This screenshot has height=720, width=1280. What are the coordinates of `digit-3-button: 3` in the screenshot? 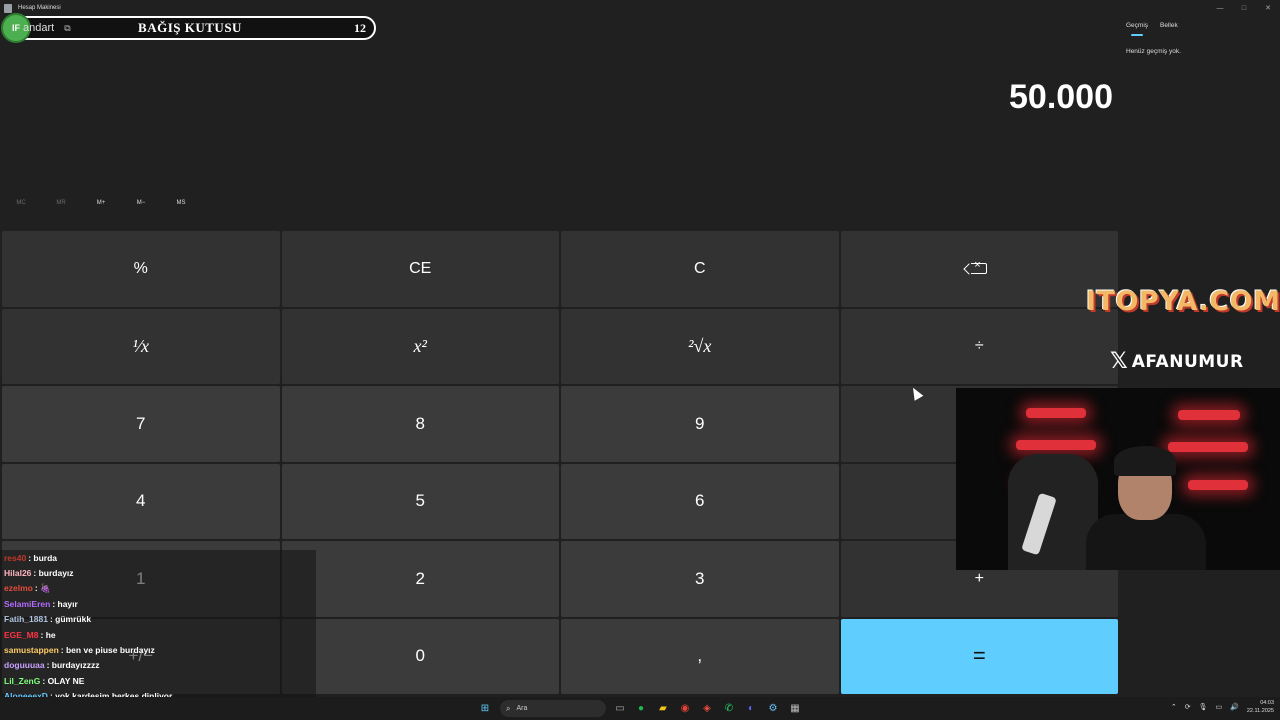 It's located at (700, 579).